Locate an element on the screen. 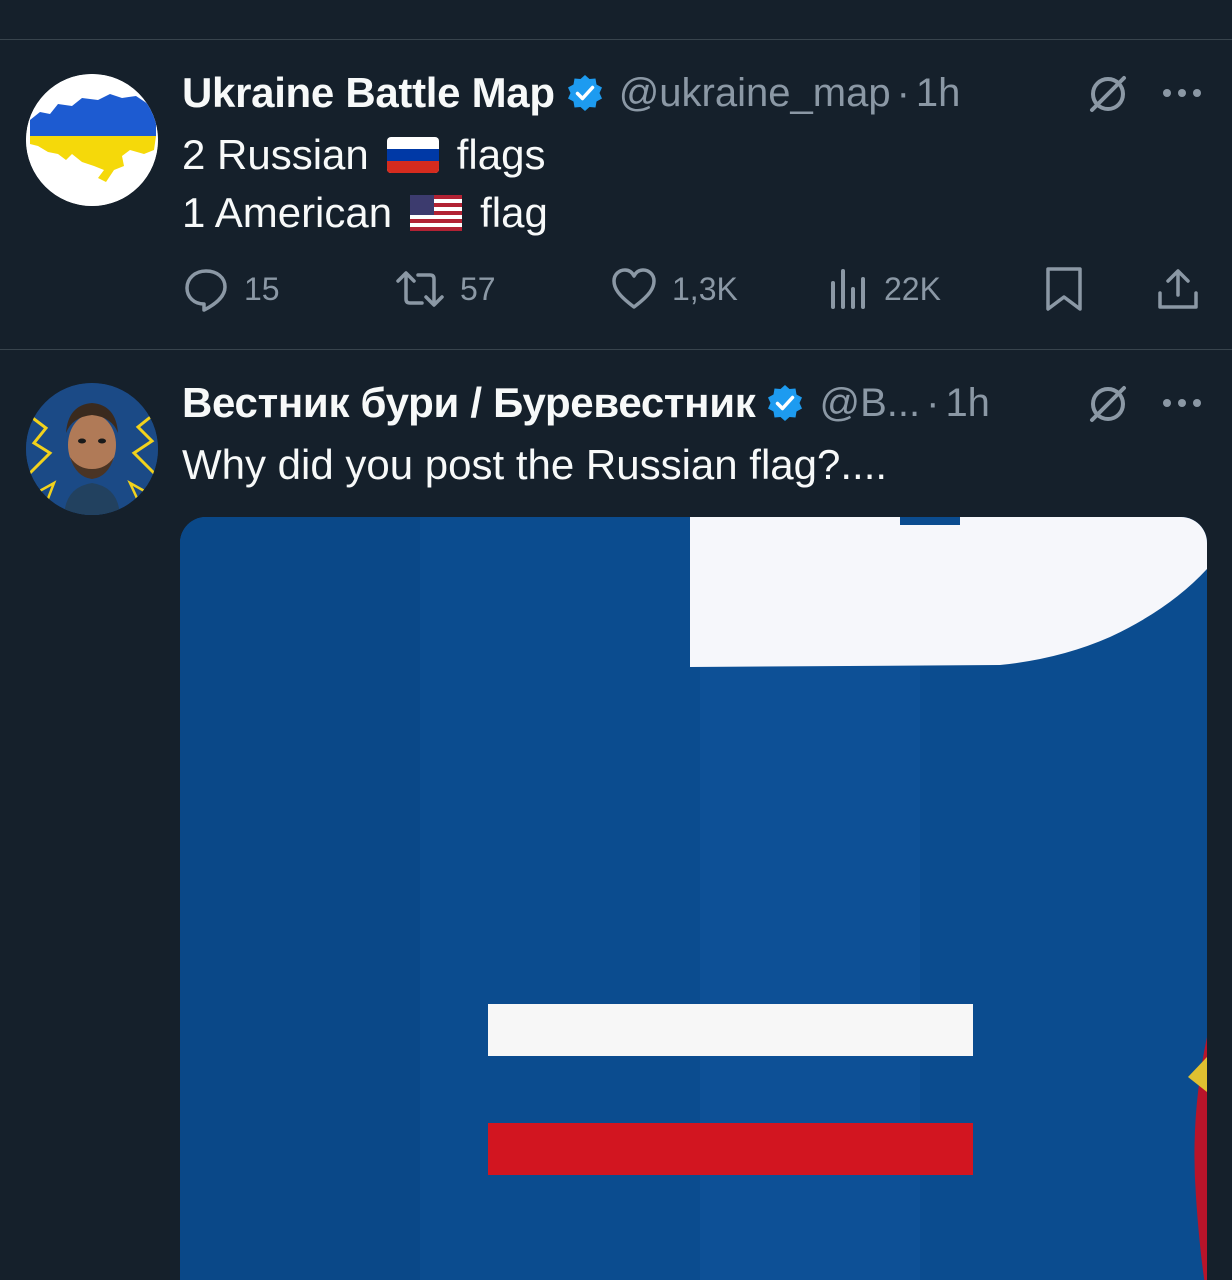  share-button is located at coordinates (1178, 289).